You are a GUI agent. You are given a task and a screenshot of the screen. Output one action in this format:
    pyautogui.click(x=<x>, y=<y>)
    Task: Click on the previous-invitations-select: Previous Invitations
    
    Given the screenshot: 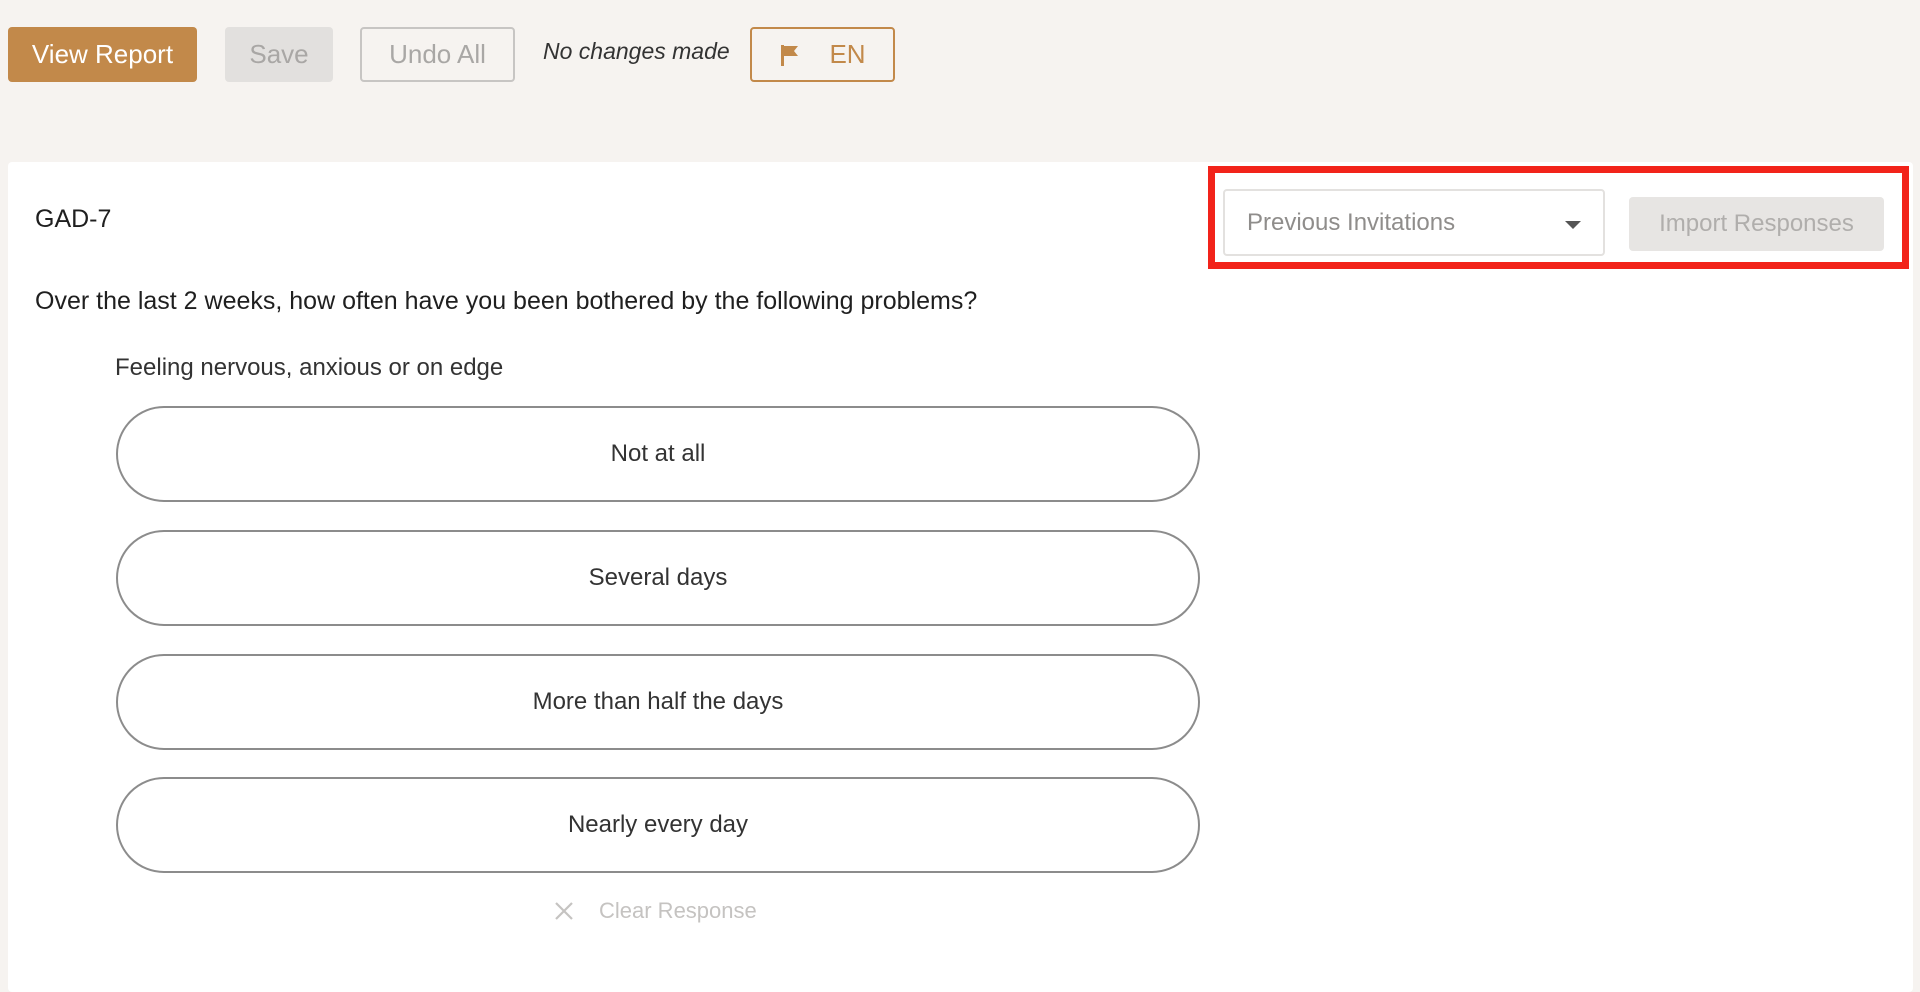 What is the action you would take?
    pyautogui.click(x=1414, y=222)
    